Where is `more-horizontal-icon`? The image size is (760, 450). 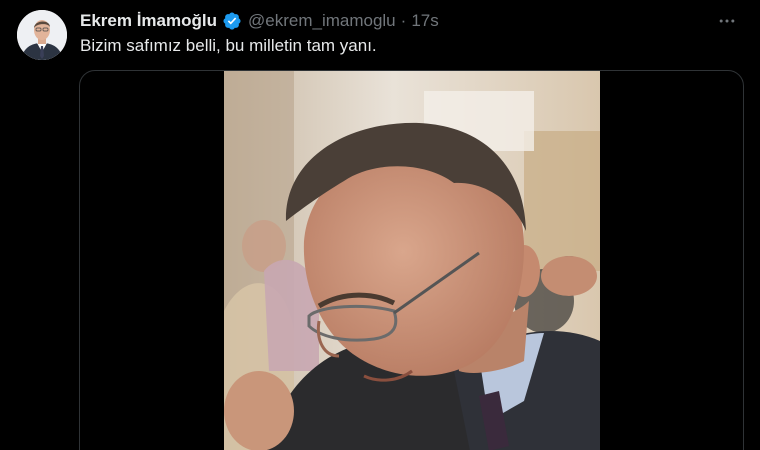 more-horizontal-icon is located at coordinates (727, 21).